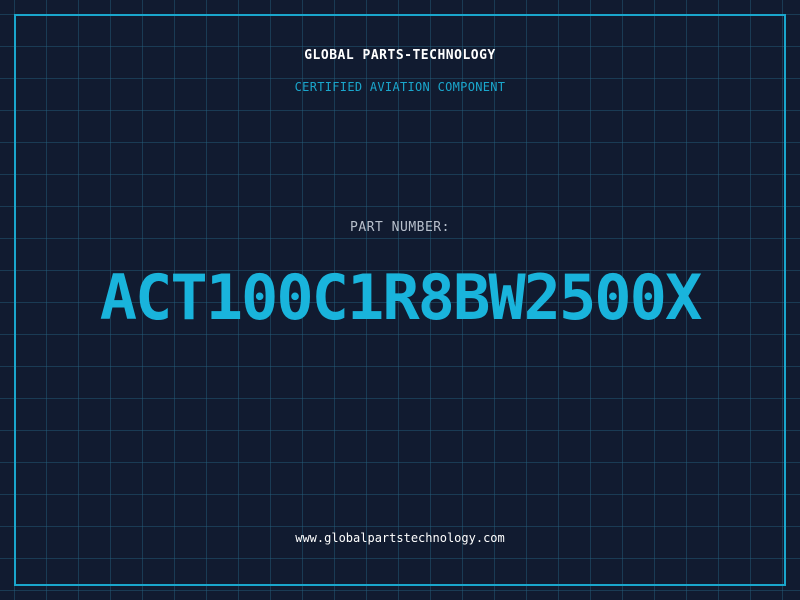 This screenshot has height=600, width=800. I want to click on company-name: GLOBAL PARTS-TECHNOLOGY, so click(400, 55).